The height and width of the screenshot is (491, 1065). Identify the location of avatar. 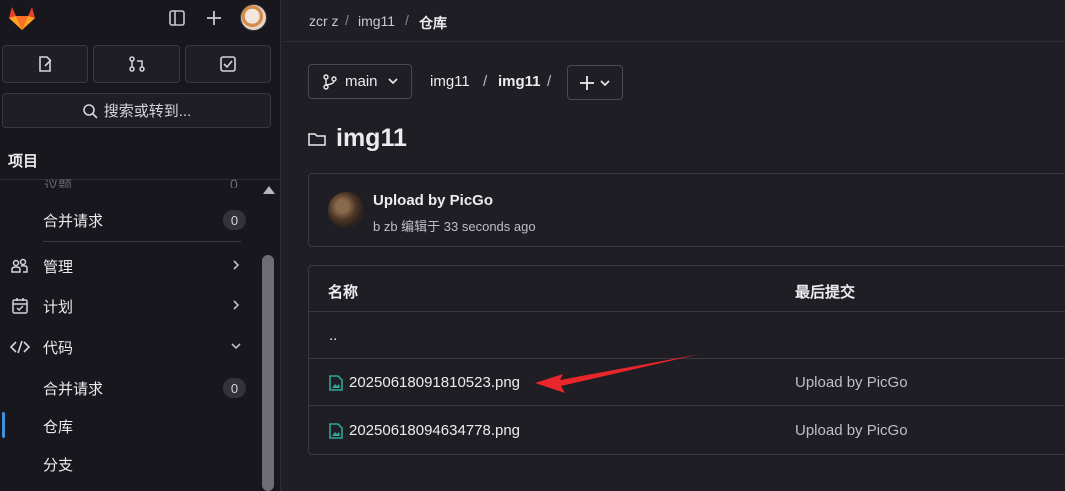
(346, 210).